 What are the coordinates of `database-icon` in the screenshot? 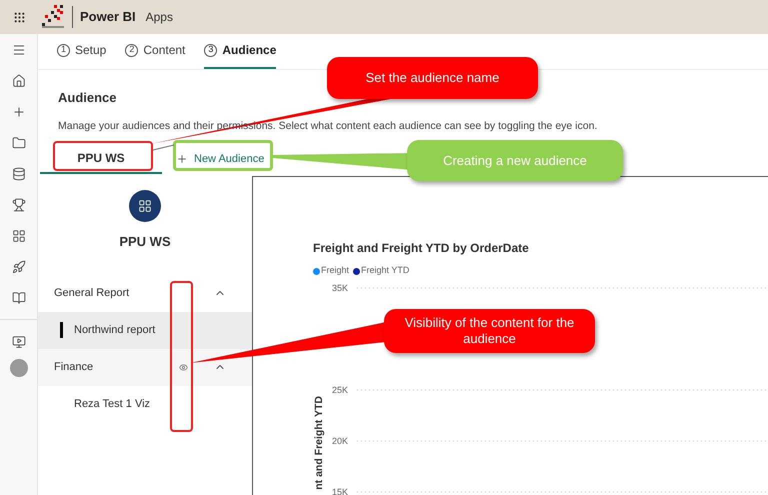 It's located at (19, 173).